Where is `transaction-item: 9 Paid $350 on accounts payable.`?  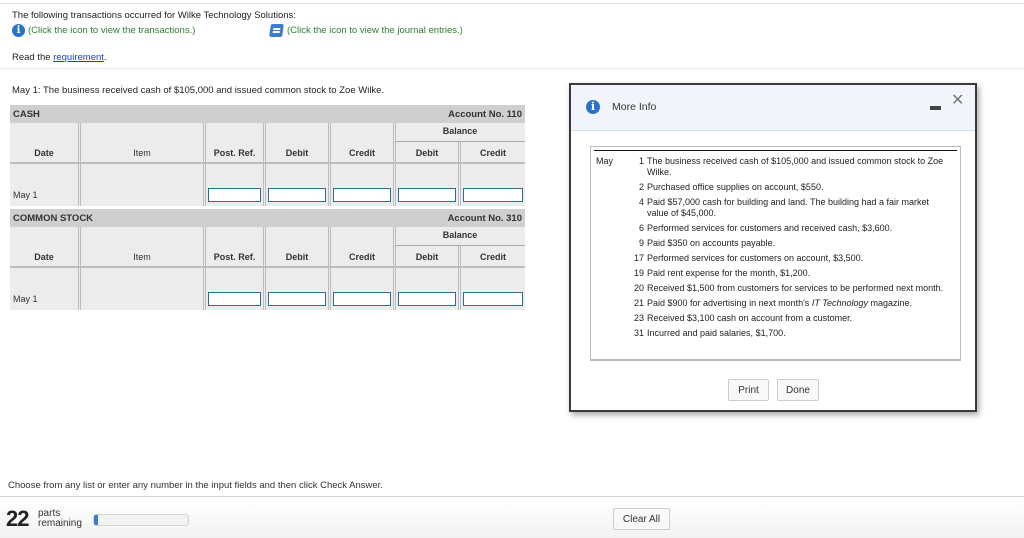 transaction-item: 9 Paid $350 on accounts payable. is located at coordinates (789, 243).